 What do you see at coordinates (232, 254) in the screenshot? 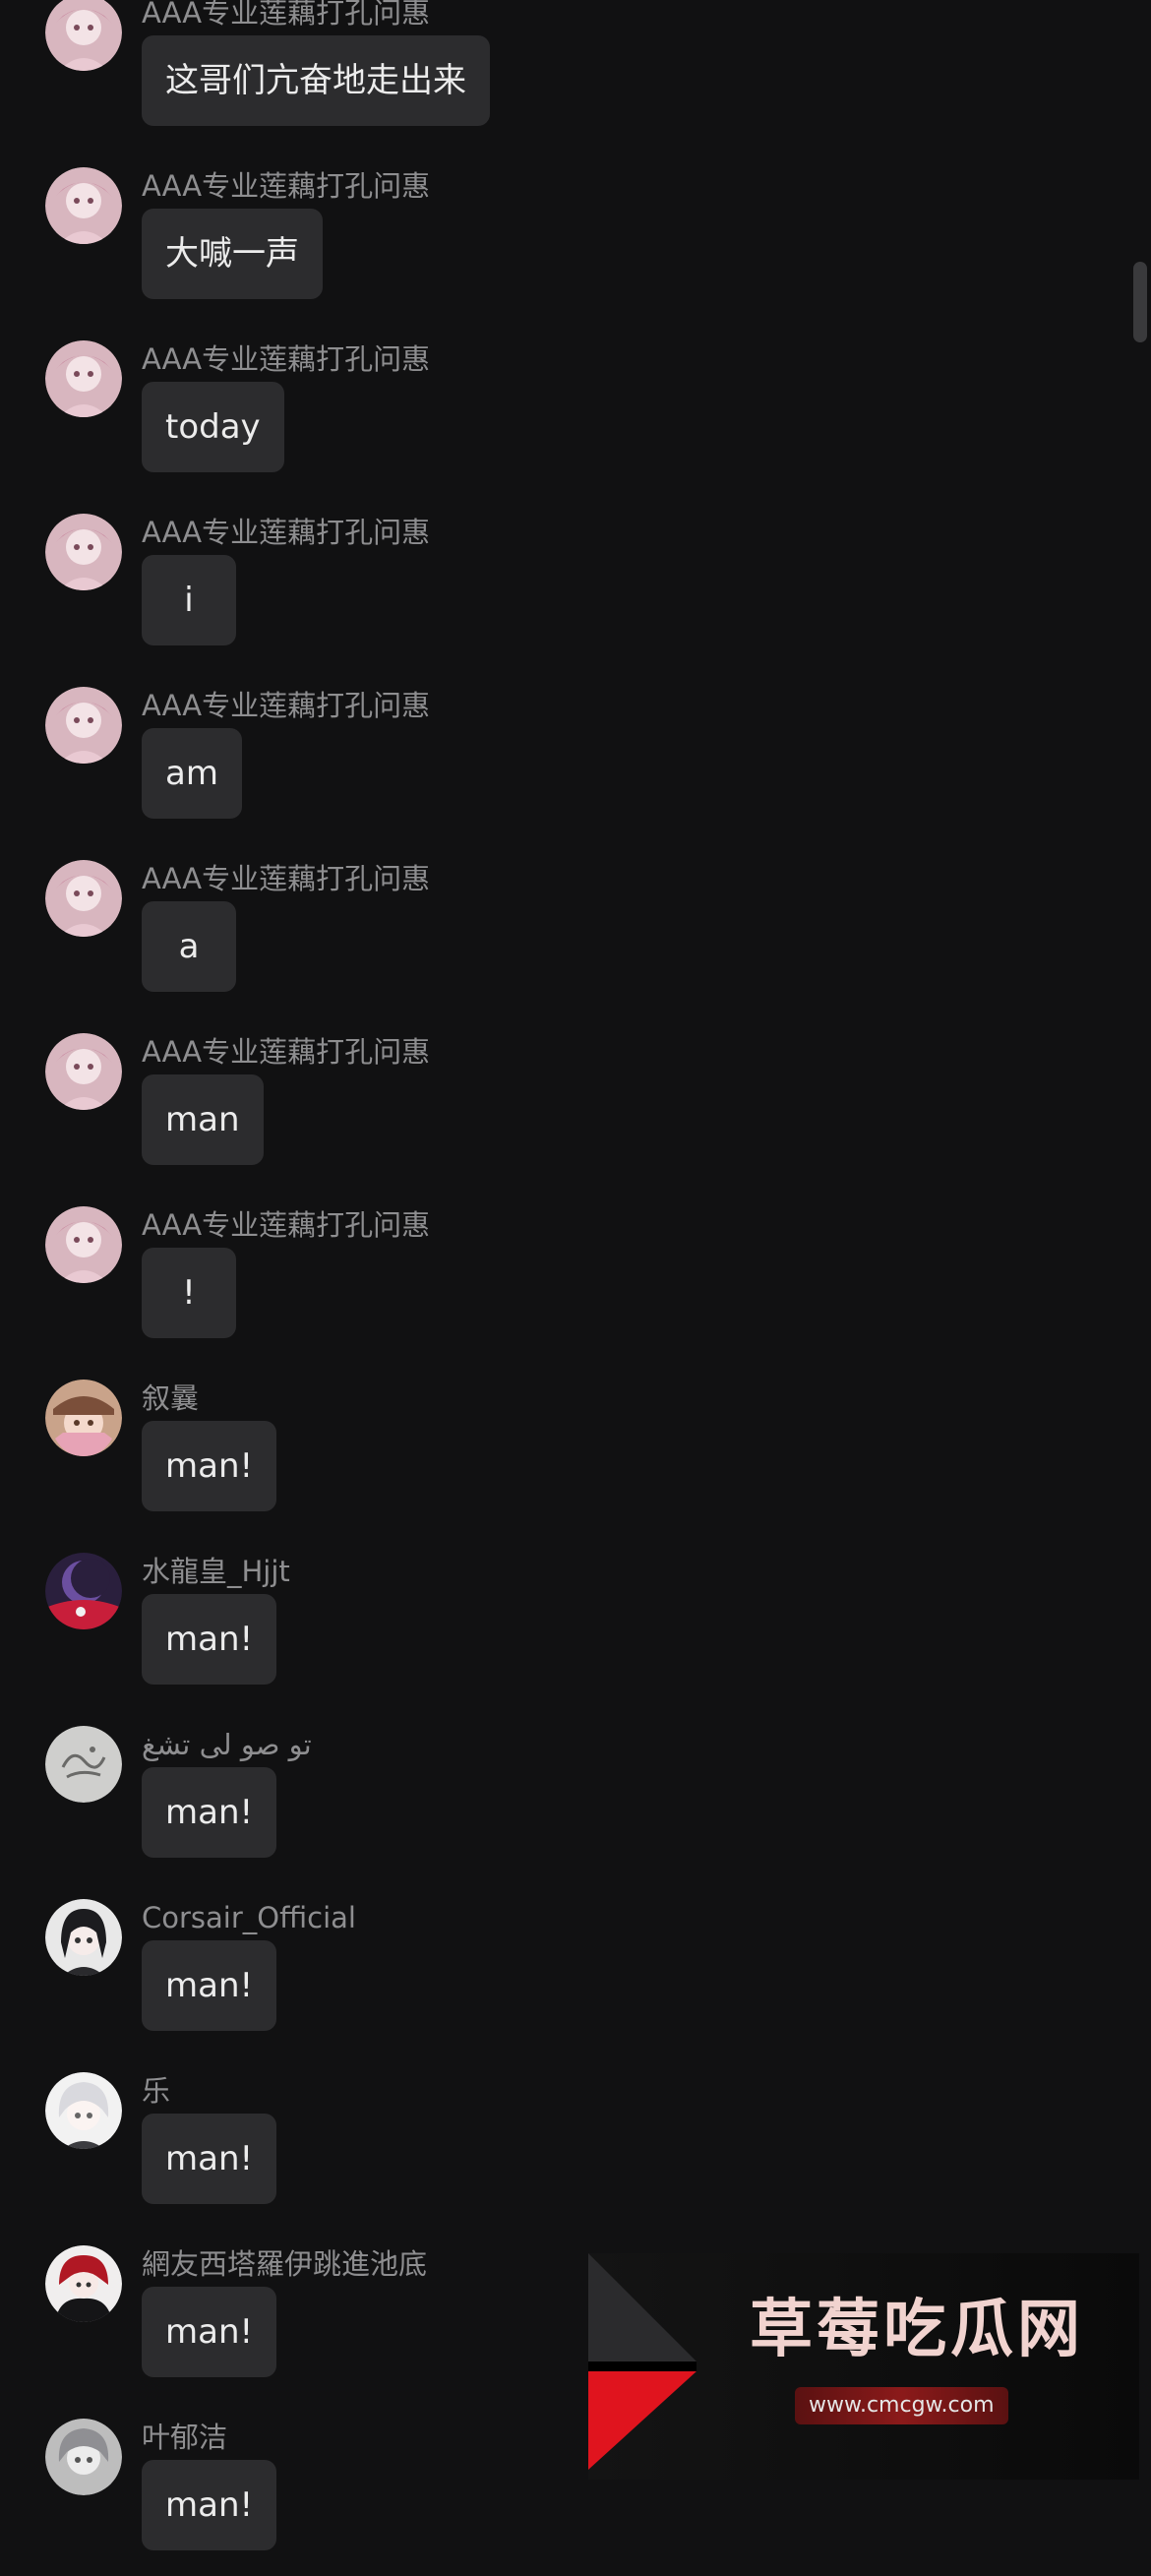
I see `message-bubble: 大喊一声` at bounding box center [232, 254].